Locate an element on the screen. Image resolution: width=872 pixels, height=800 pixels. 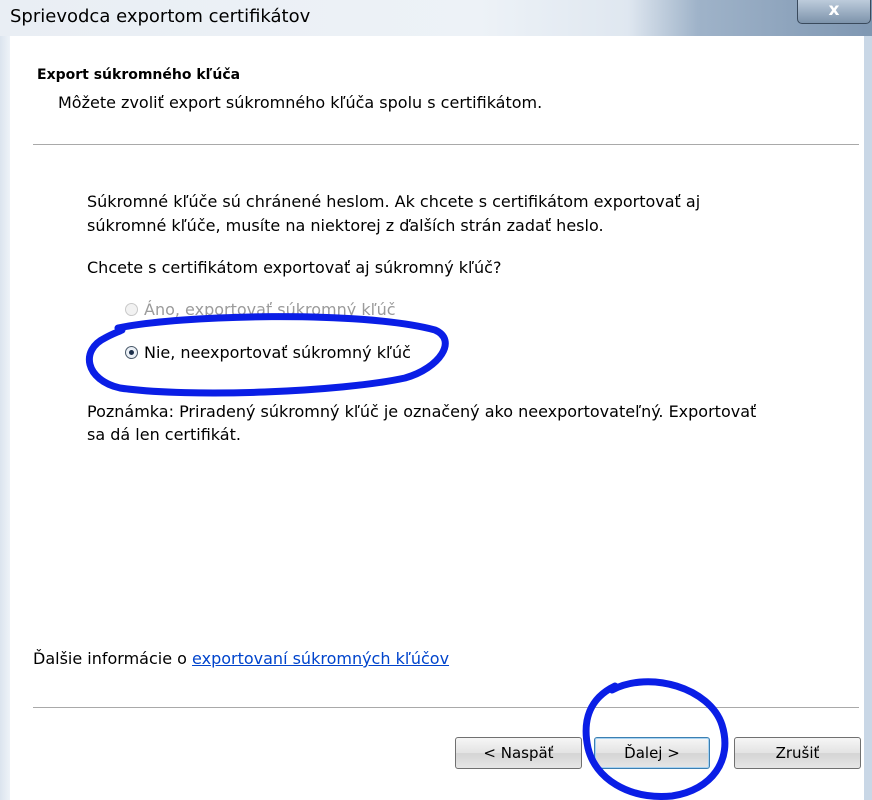
title-bar: Sprievodca exportom certifikátov x is located at coordinates (436, 18).